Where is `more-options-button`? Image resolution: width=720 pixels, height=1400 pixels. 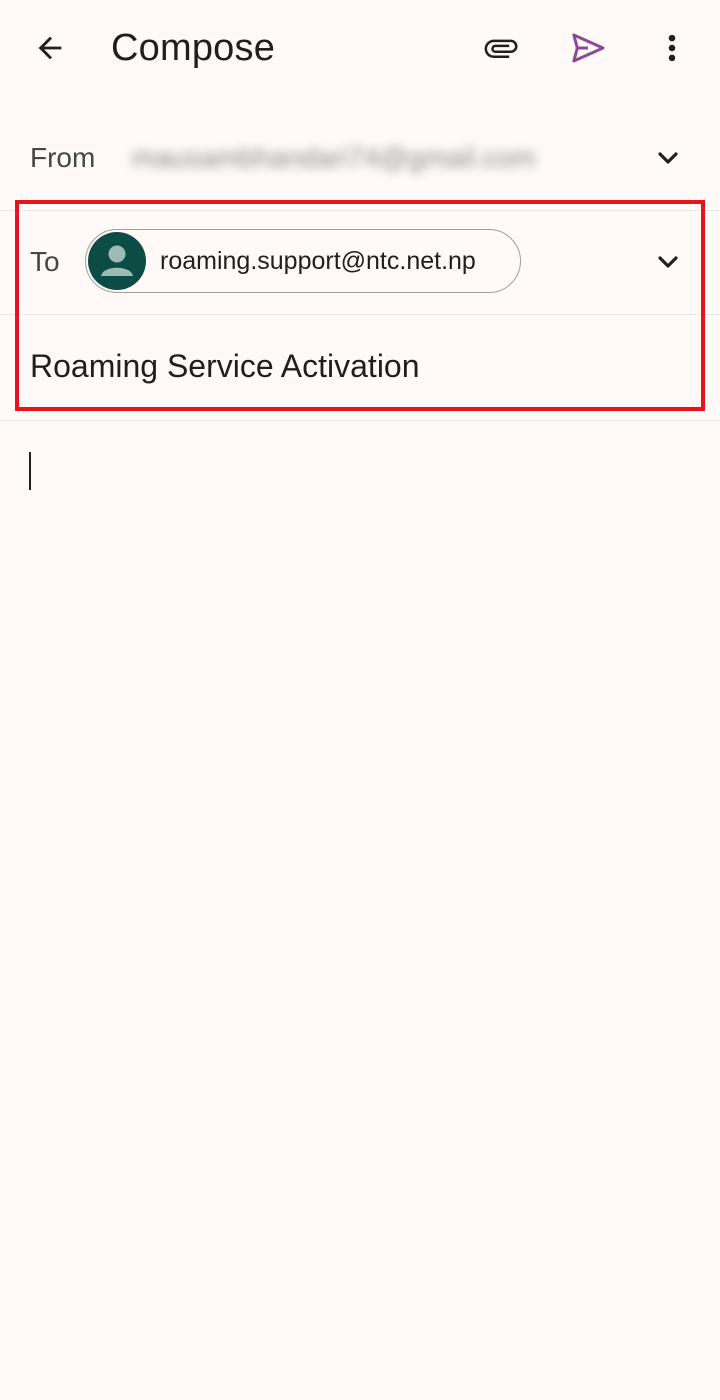
more-options-button is located at coordinates (672, 48).